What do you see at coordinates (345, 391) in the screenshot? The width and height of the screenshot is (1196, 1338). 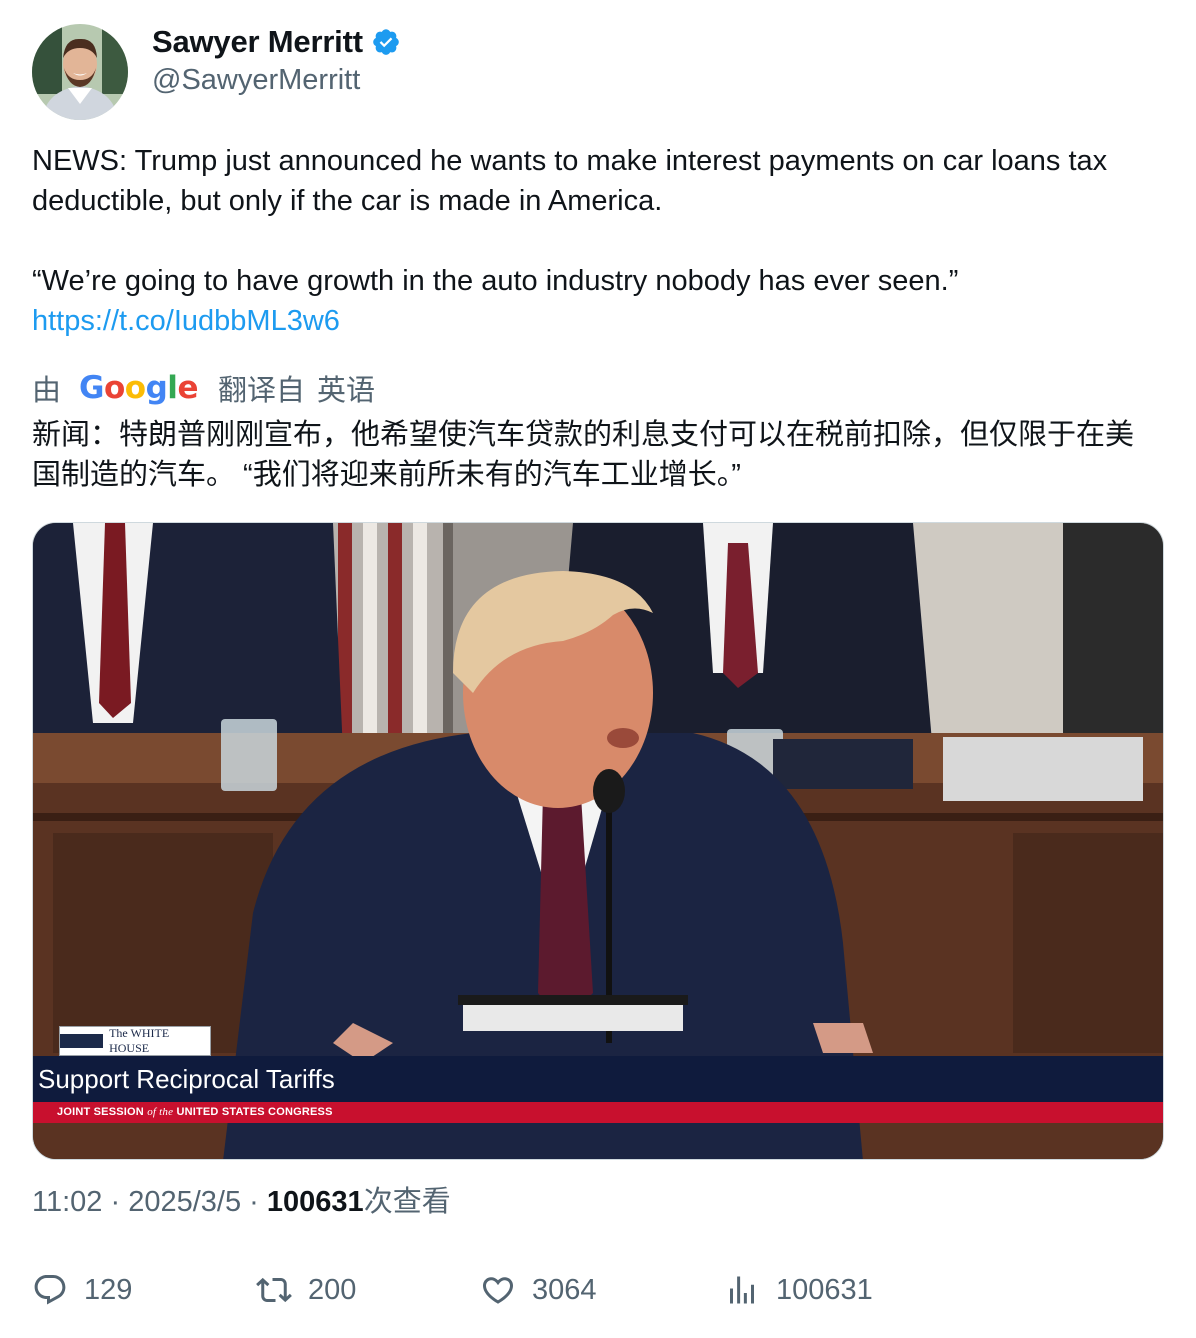 I see `source-language: 英语` at bounding box center [345, 391].